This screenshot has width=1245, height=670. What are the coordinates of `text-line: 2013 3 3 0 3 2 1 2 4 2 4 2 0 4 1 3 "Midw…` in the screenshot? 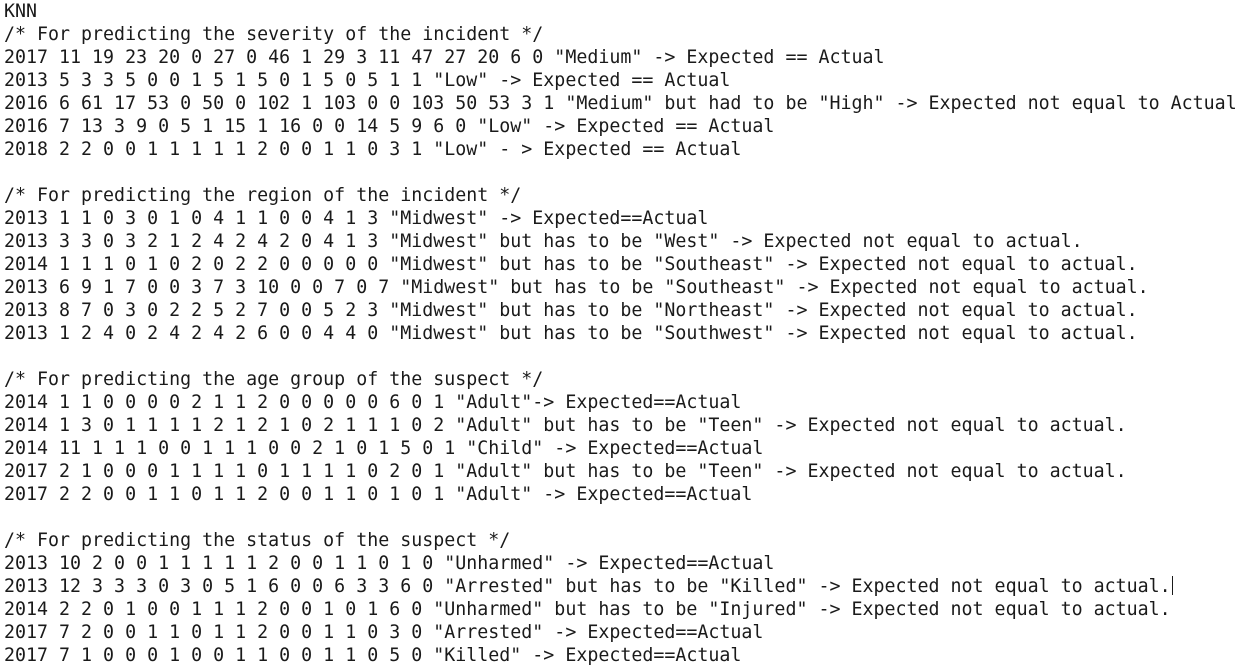 It's located at (543, 241).